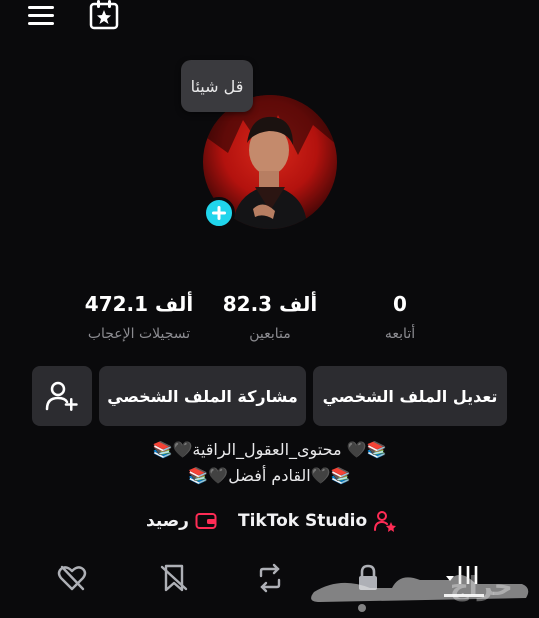 The image size is (539, 618). I want to click on following-count: 0, so click(400, 304).